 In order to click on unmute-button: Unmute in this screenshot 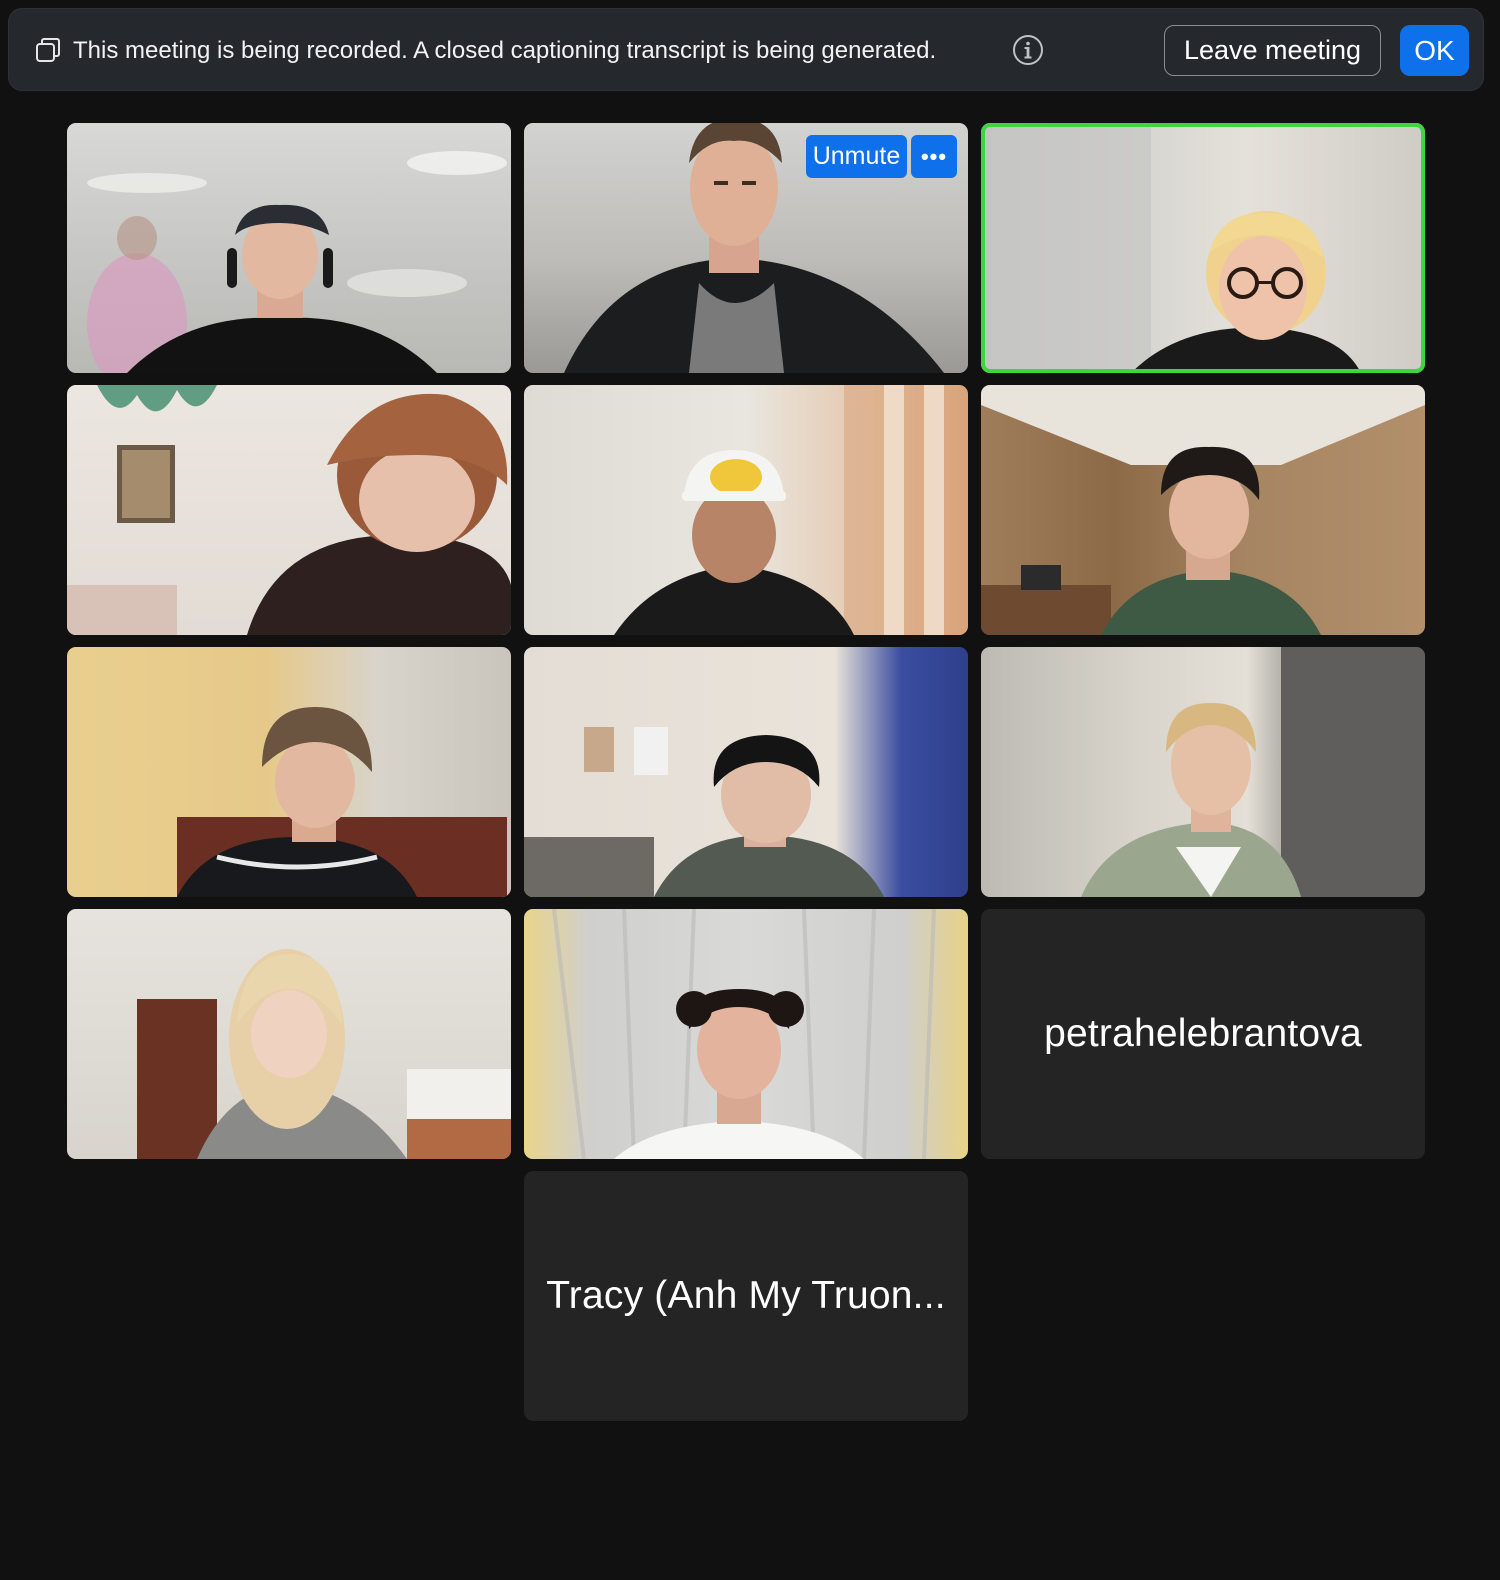, I will do `click(856, 156)`.